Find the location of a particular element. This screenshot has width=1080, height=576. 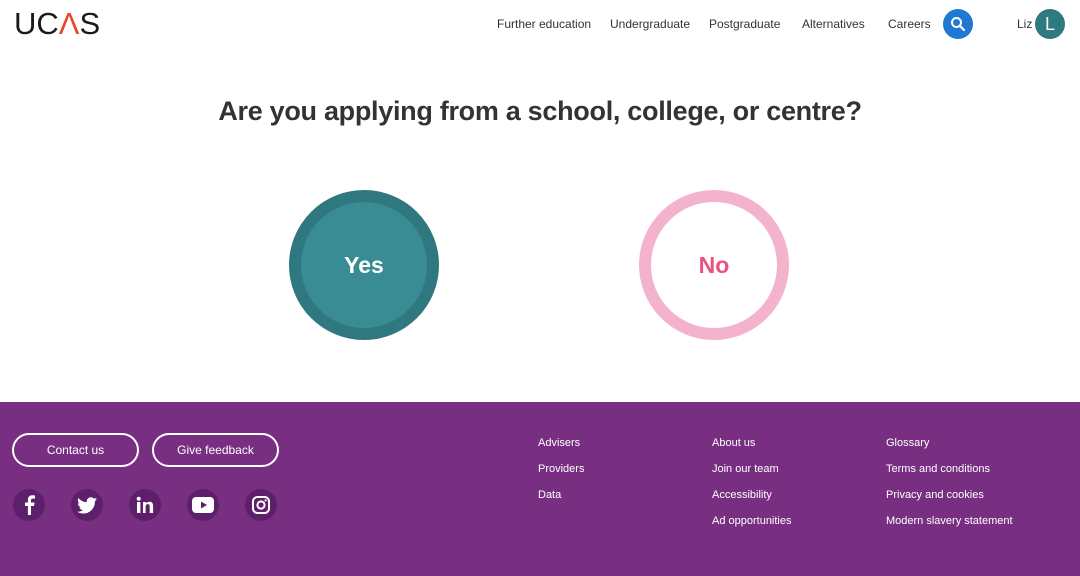

twitter-link is located at coordinates (87, 505).